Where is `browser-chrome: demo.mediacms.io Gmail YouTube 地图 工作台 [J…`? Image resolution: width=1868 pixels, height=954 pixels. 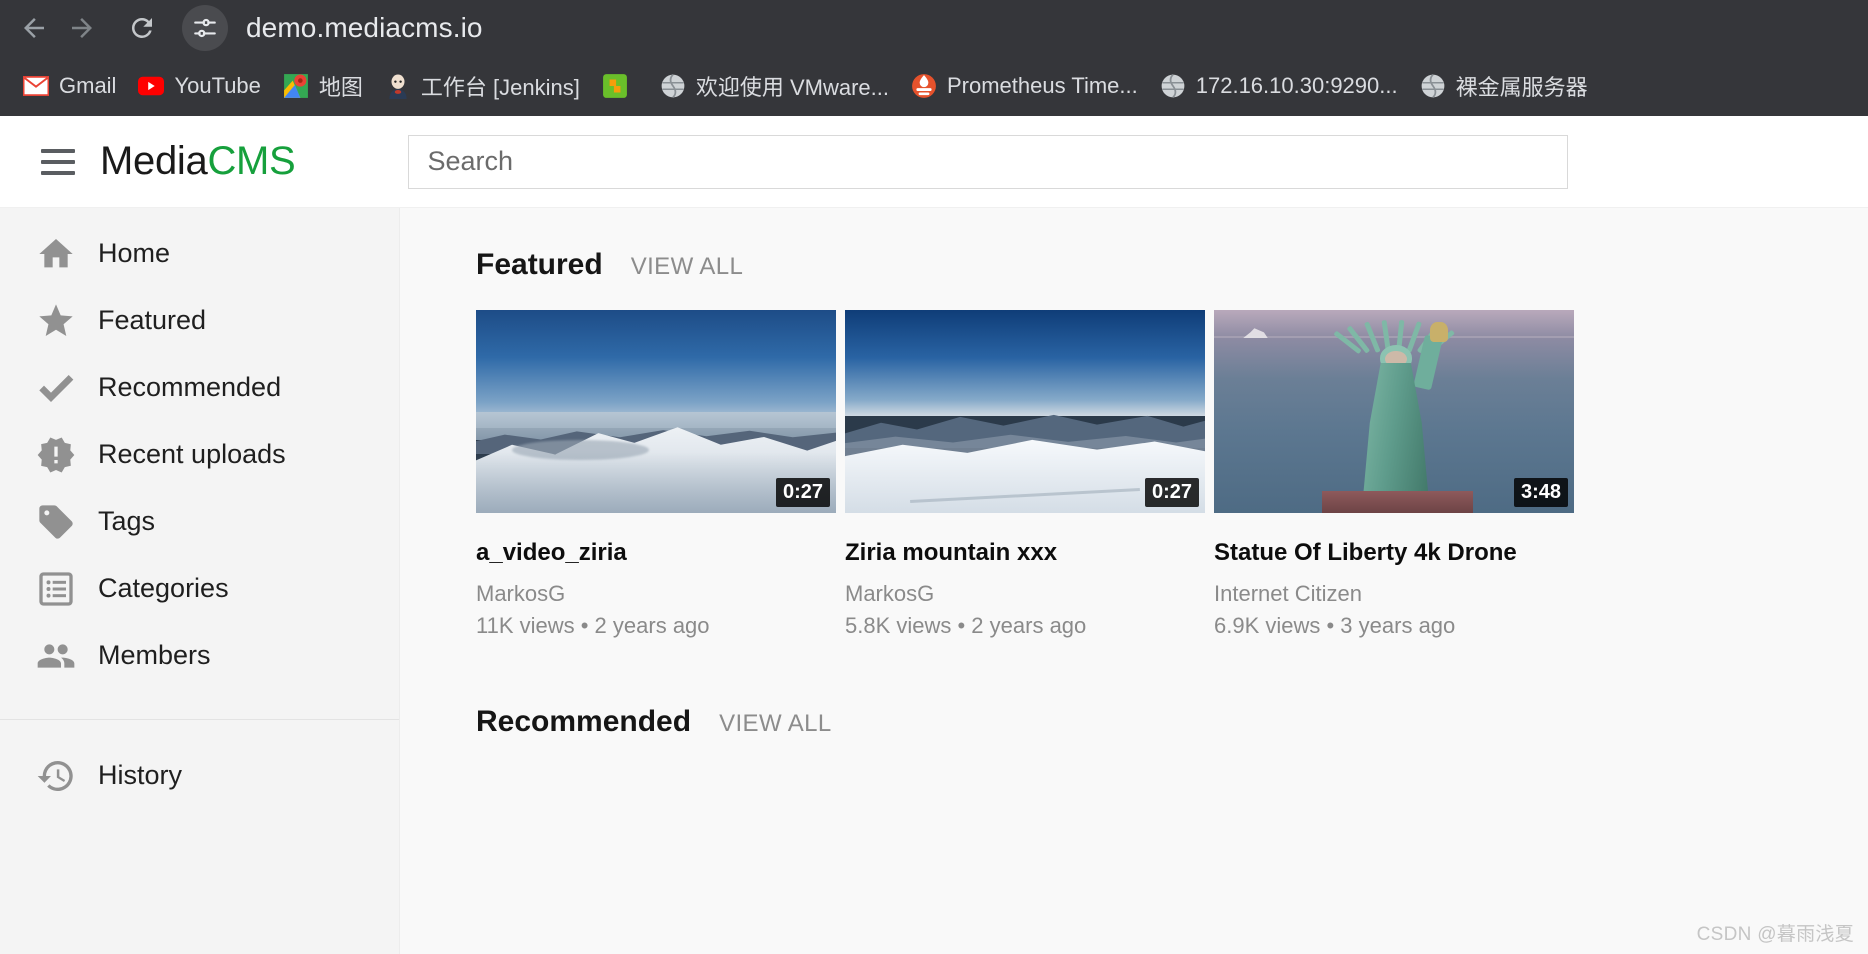
browser-chrome: demo.mediacms.io Gmail YouTube 地图 工作台 [J… is located at coordinates (934, 58).